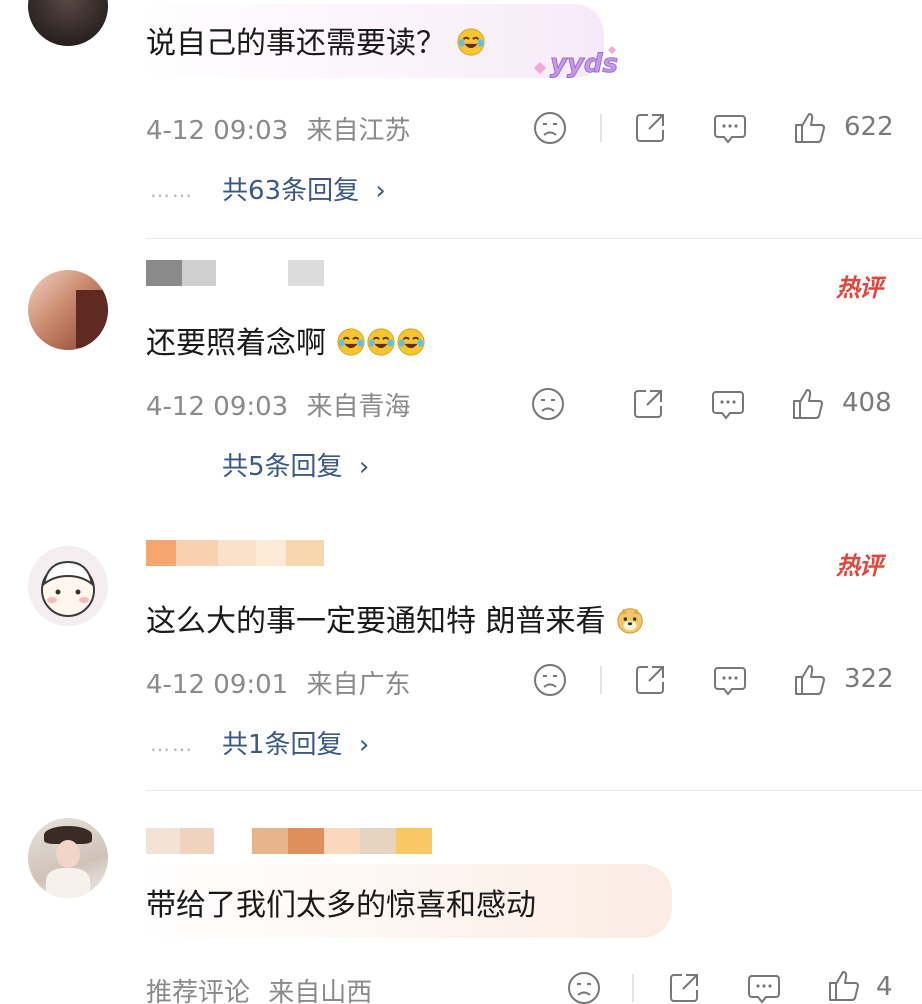  What do you see at coordinates (584, 64) in the screenshot?
I see `yyds-sticker-text: yyds` at bounding box center [584, 64].